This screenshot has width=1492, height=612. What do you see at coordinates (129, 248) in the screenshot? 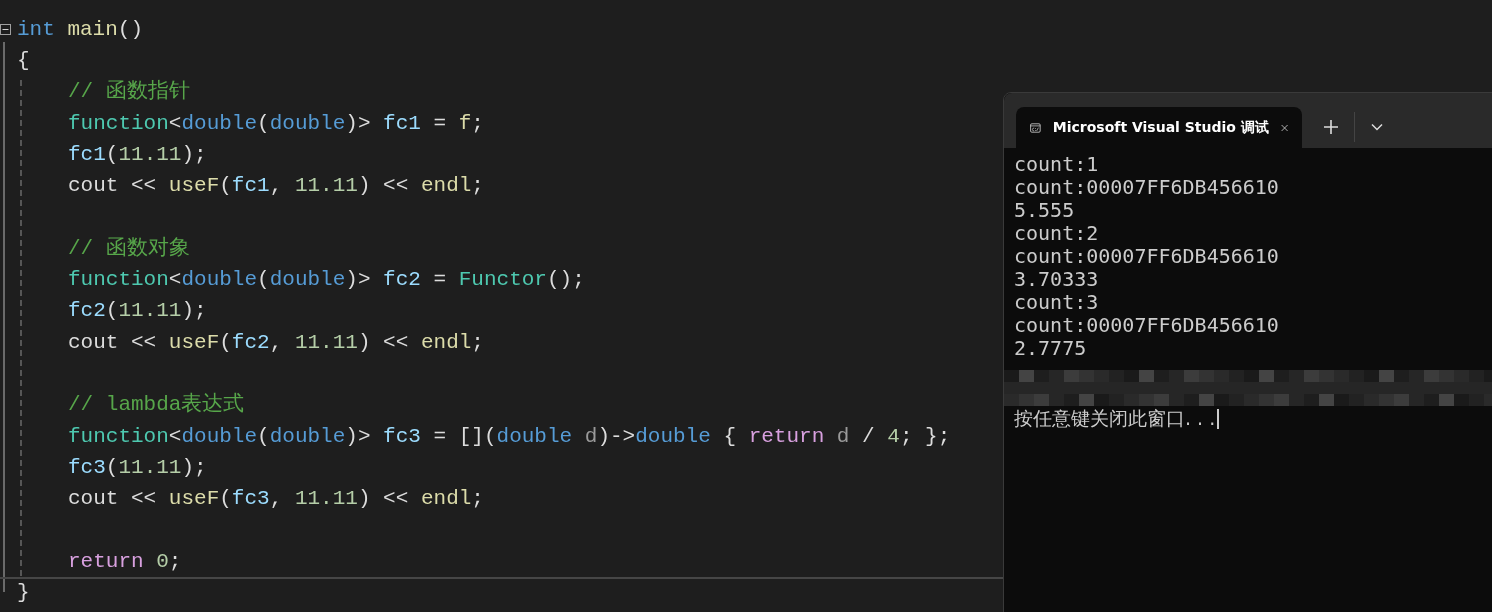
I see `code-line: // 函数对象` at bounding box center [129, 248].